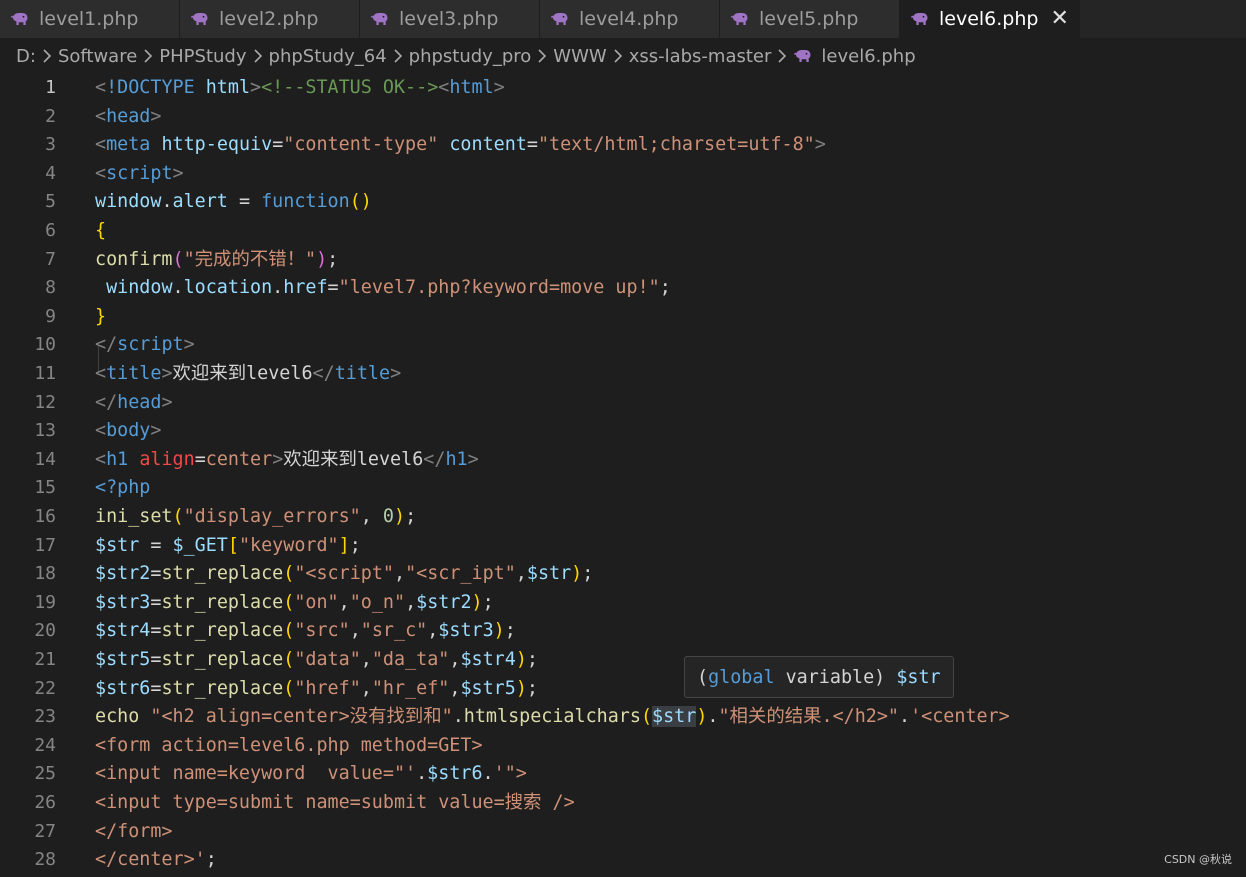 The height and width of the screenshot is (877, 1246). What do you see at coordinates (117, 459) in the screenshot?
I see `code-token: h1` at bounding box center [117, 459].